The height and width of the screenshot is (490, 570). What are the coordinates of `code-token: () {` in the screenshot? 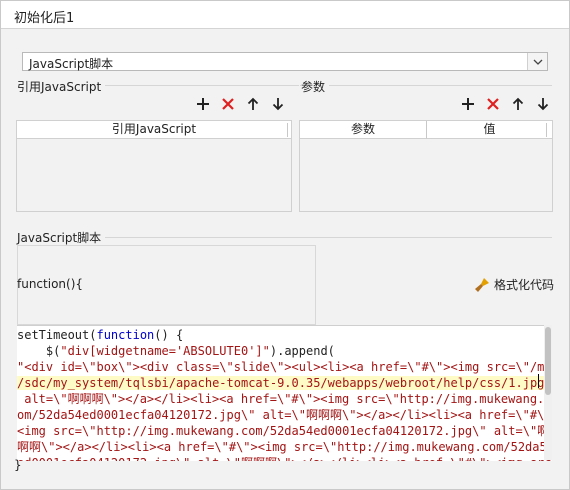 It's located at (169, 335).